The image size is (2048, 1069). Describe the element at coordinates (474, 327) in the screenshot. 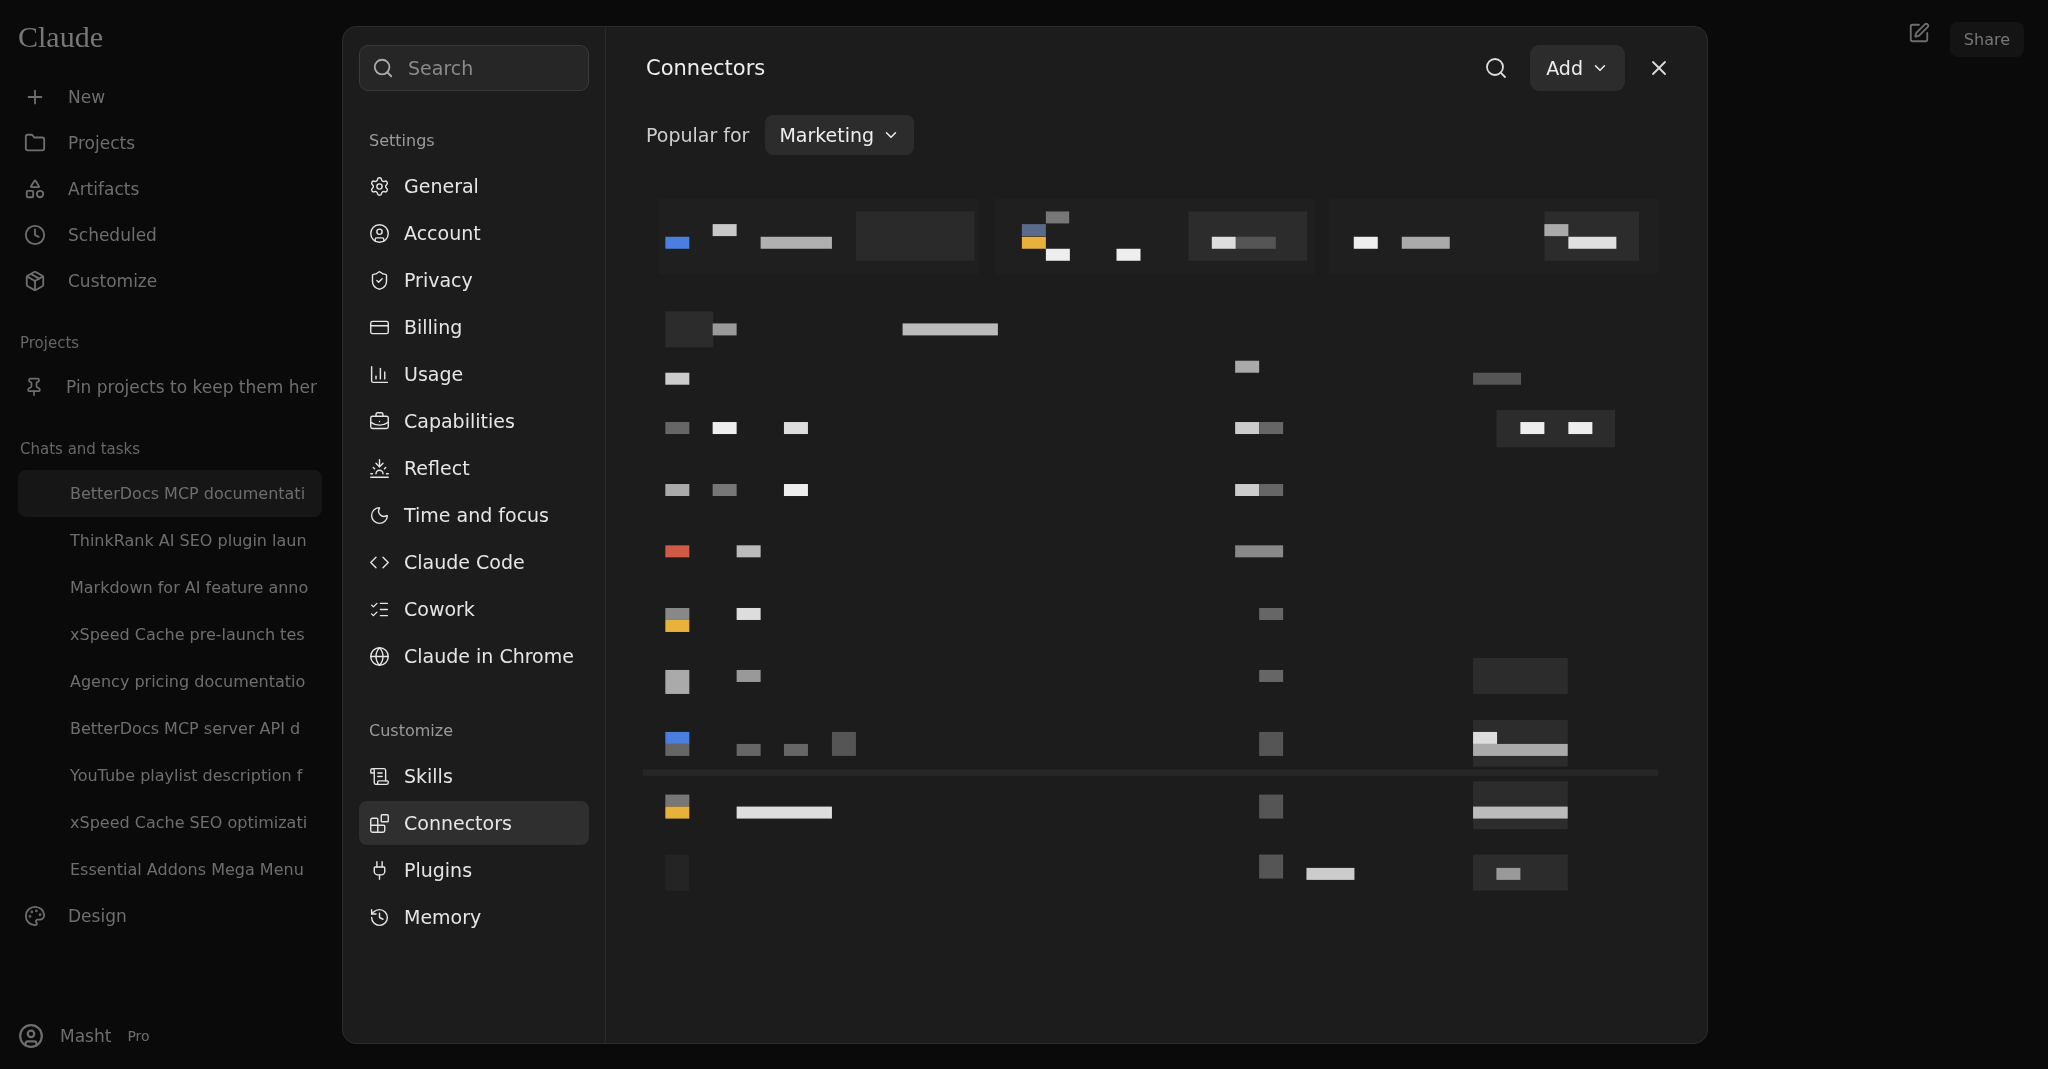

I see `settings-nav-item: Billing` at that location.